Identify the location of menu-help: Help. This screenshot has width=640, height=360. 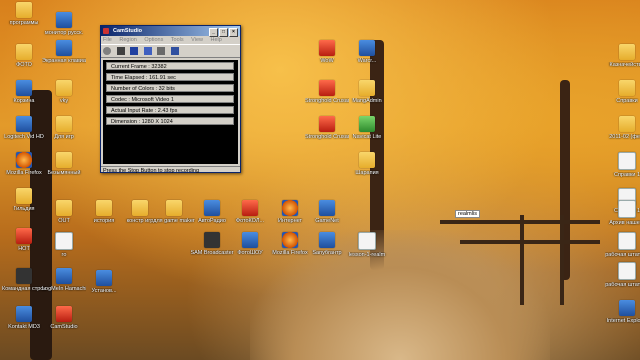
(216, 40).